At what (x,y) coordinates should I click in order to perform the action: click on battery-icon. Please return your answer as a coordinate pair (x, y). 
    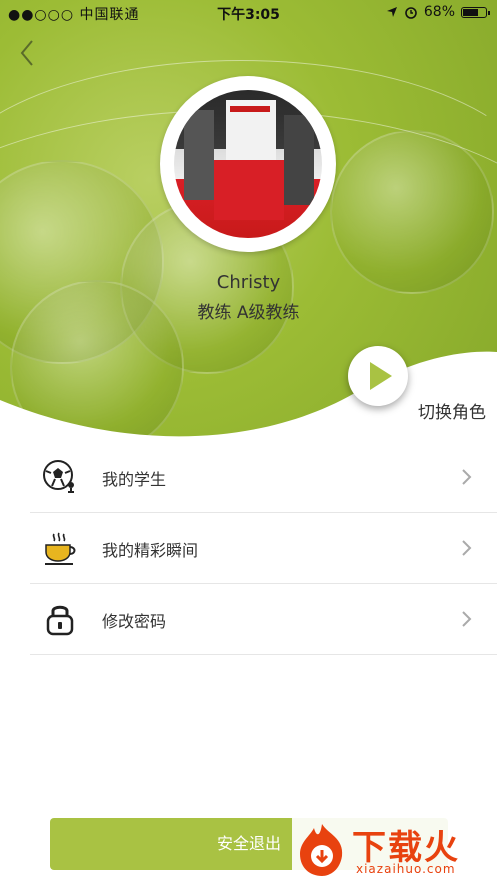
    Looking at the image, I should click on (475, 12).